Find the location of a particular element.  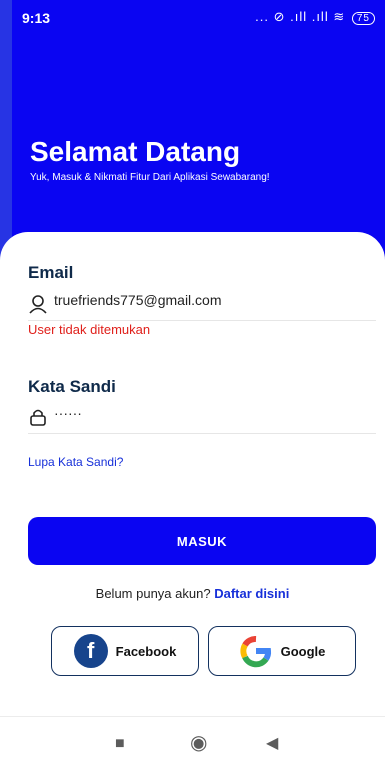

facebook-label: Facebook is located at coordinates (146, 651).